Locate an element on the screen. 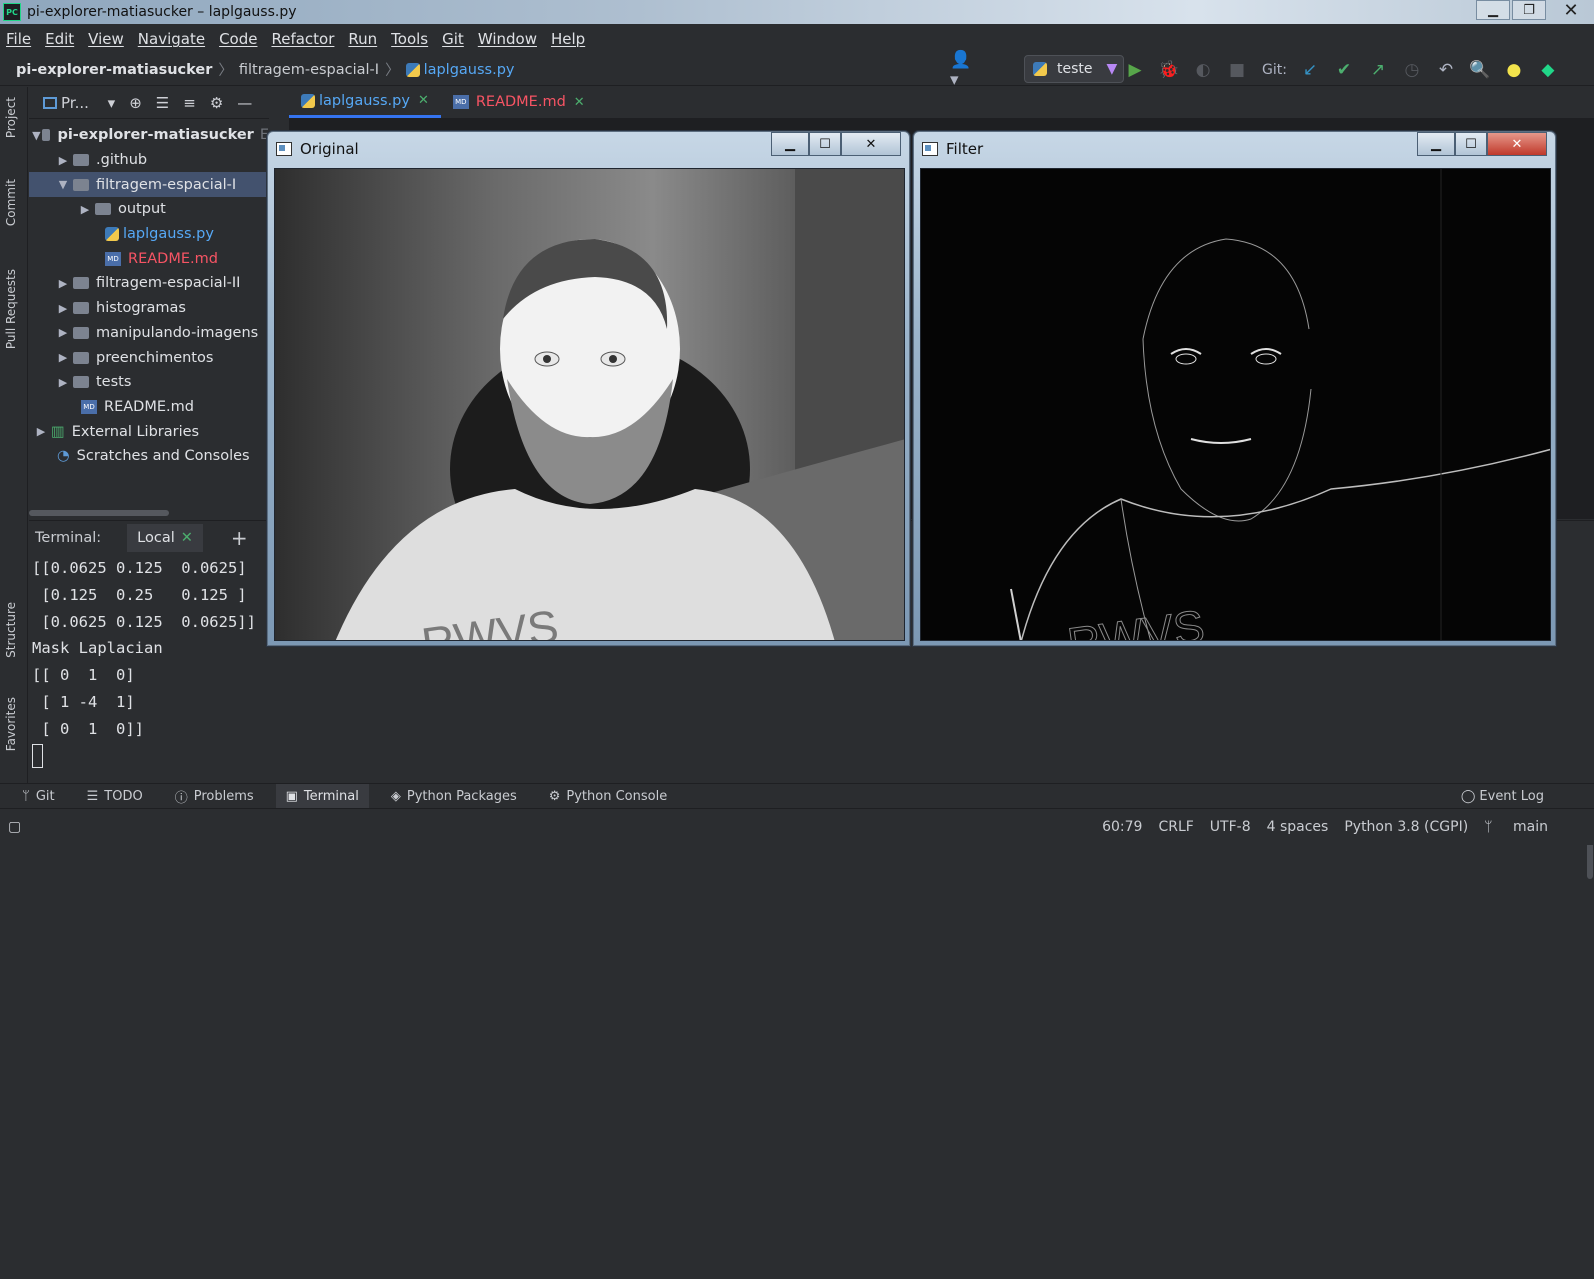  rollback-icon: ↶ is located at coordinates (1446, 70).